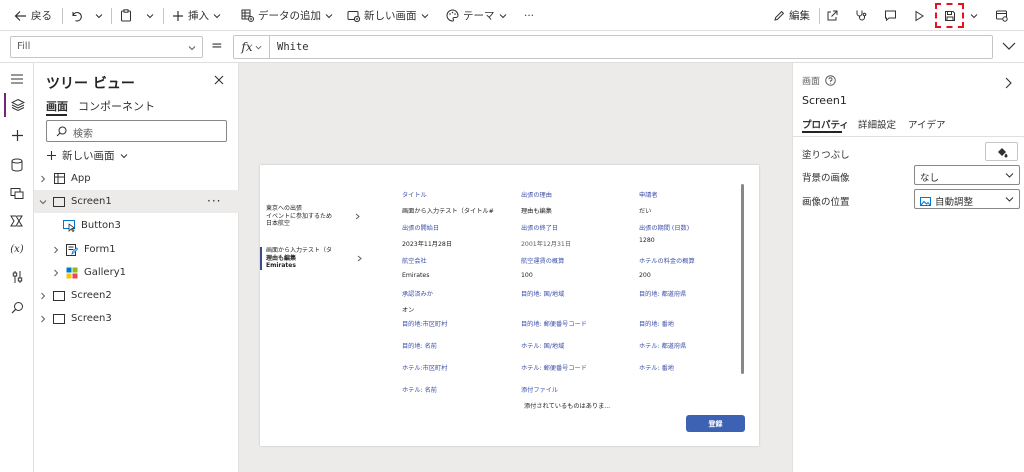 The image size is (1024, 472). What do you see at coordinates (577, 367) in the screenshot?
I see `form-field-hotel-postal: ホテル: 郵便番号コード` at bounding box center [577, 367].